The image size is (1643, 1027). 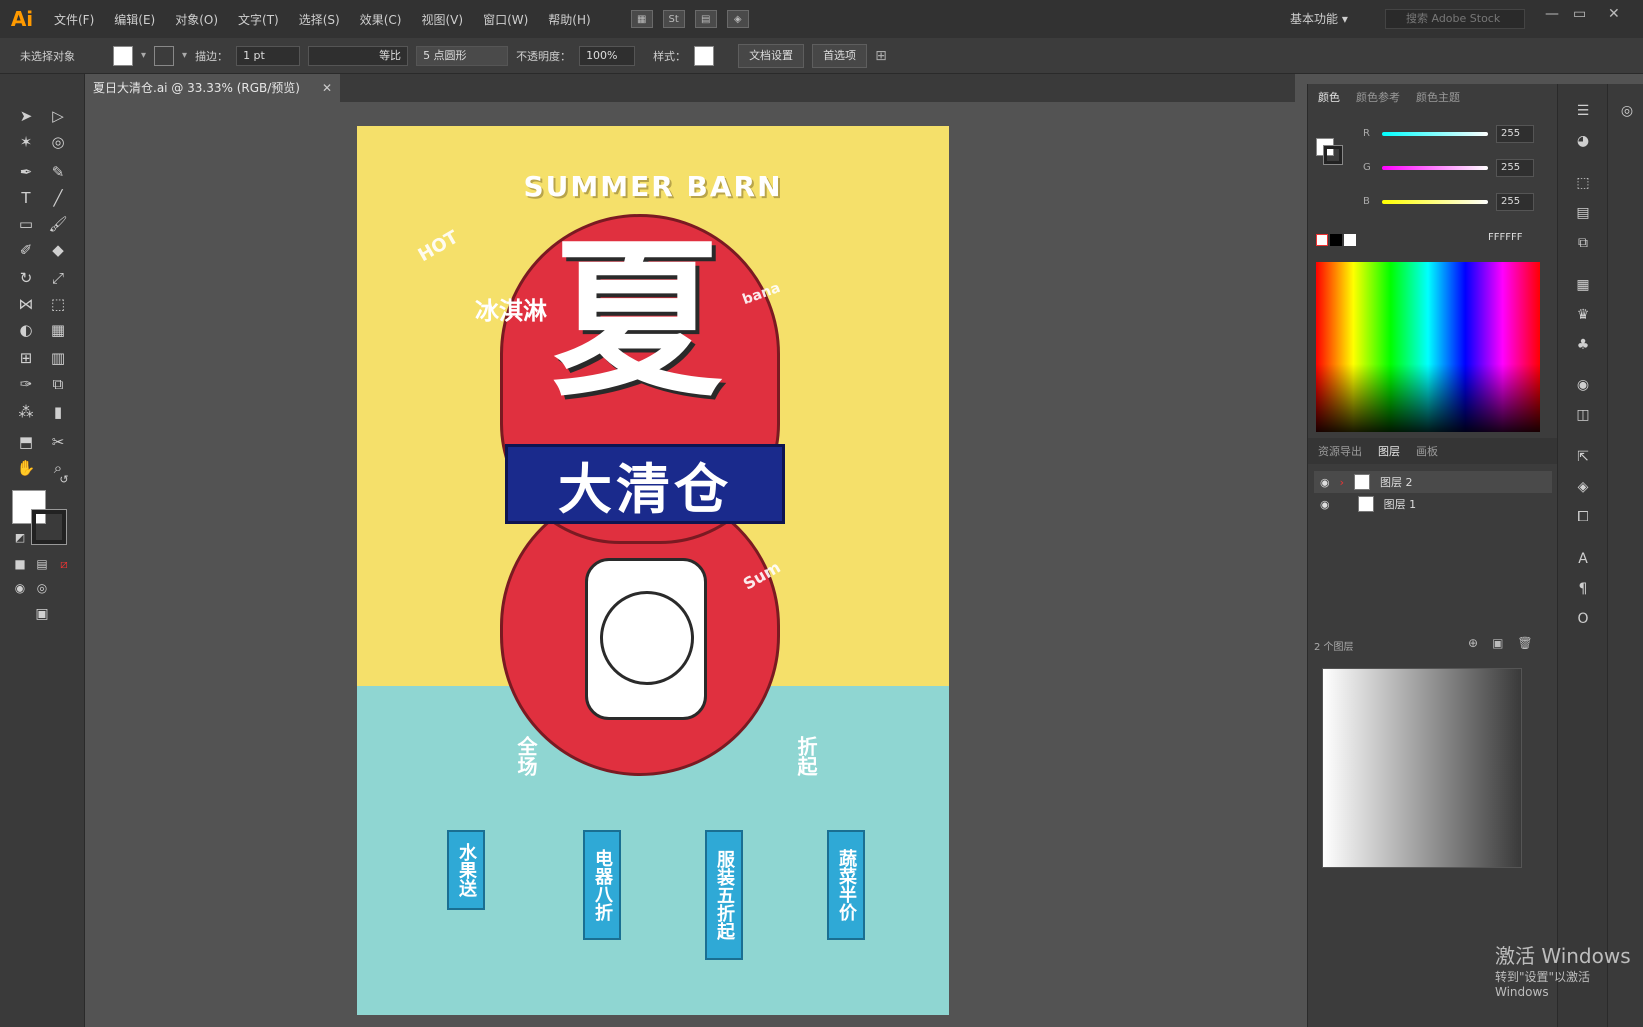 What do you see at coordinates (358, 55) in the screenshot?
I see `stroke-profile-select: 等比` at bounding box center [358, 55].